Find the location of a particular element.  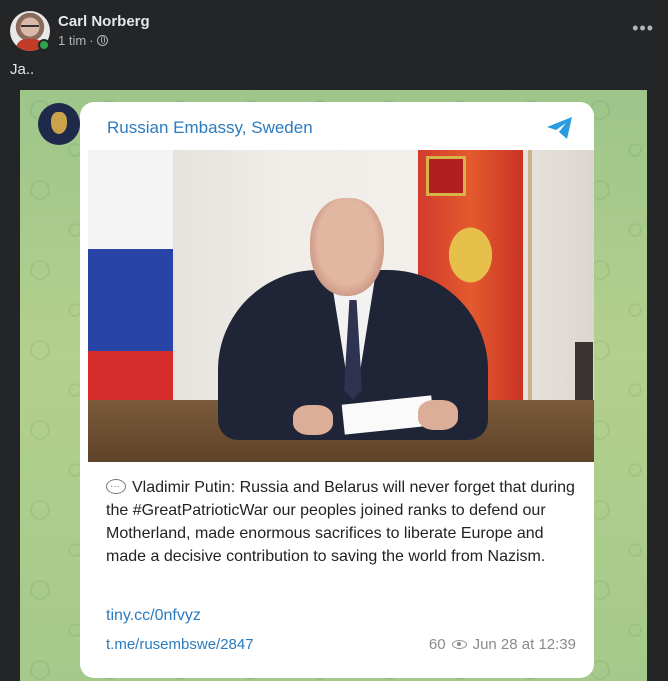

more-options-button: ••• is located at coordinates (643, 28).